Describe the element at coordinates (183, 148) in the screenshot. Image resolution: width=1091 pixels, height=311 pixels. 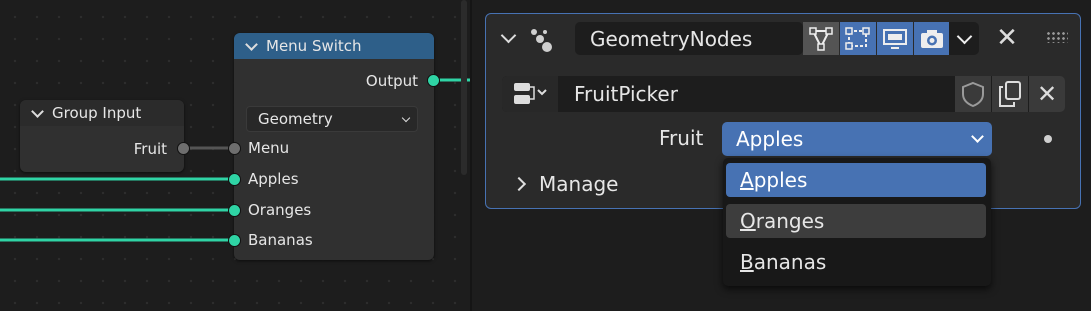
I see `socket-fruit-output` at that location.